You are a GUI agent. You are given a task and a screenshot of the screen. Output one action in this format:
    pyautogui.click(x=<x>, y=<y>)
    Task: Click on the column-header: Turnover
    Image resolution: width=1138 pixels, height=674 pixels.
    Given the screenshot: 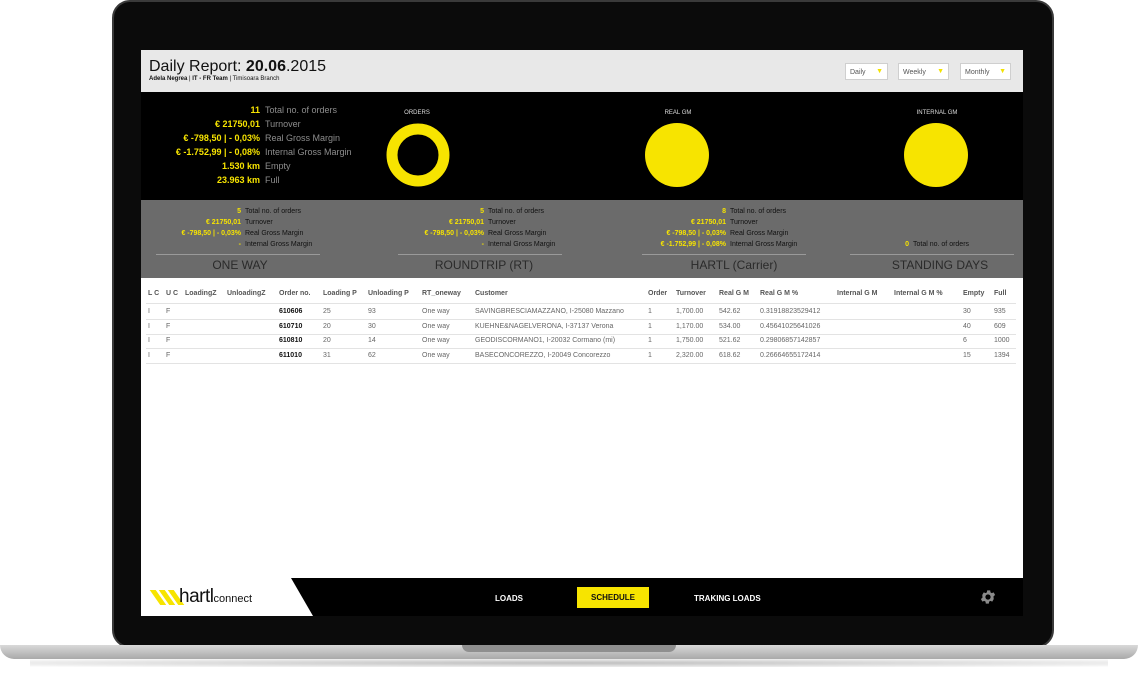 What is the action you would take?
    pyautogui.click(x=691, y=293)
    